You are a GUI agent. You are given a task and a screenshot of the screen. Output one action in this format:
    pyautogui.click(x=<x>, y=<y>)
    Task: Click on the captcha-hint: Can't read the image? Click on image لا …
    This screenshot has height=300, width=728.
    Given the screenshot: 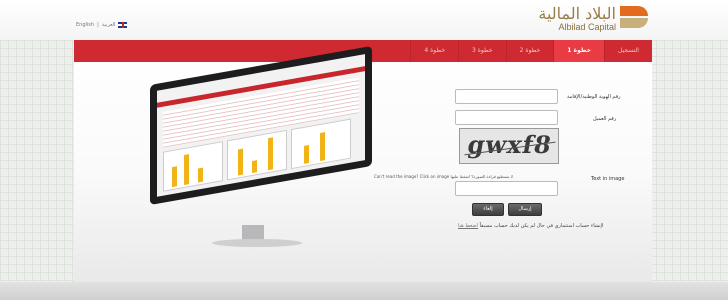 What is the action you would take?
    pyautogui.click(x=444, y=176)
    